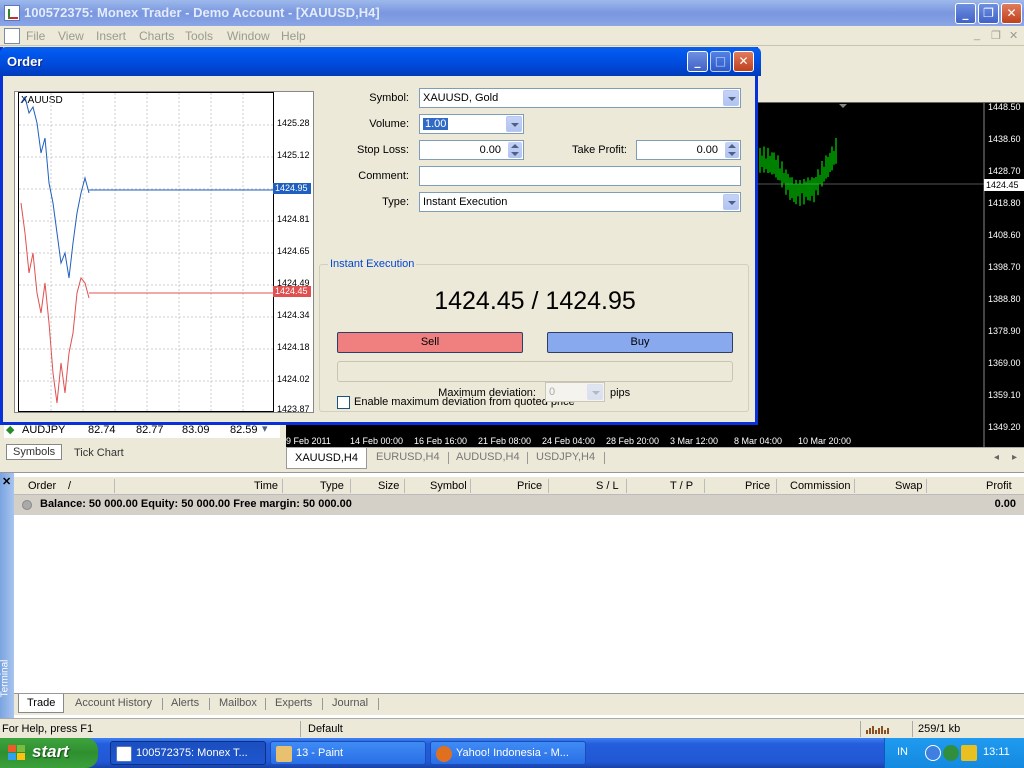 The image size is (1024, 768). Describe the element at coordinates (933, 753) in the screenshot. I see `network-icon` at that location.